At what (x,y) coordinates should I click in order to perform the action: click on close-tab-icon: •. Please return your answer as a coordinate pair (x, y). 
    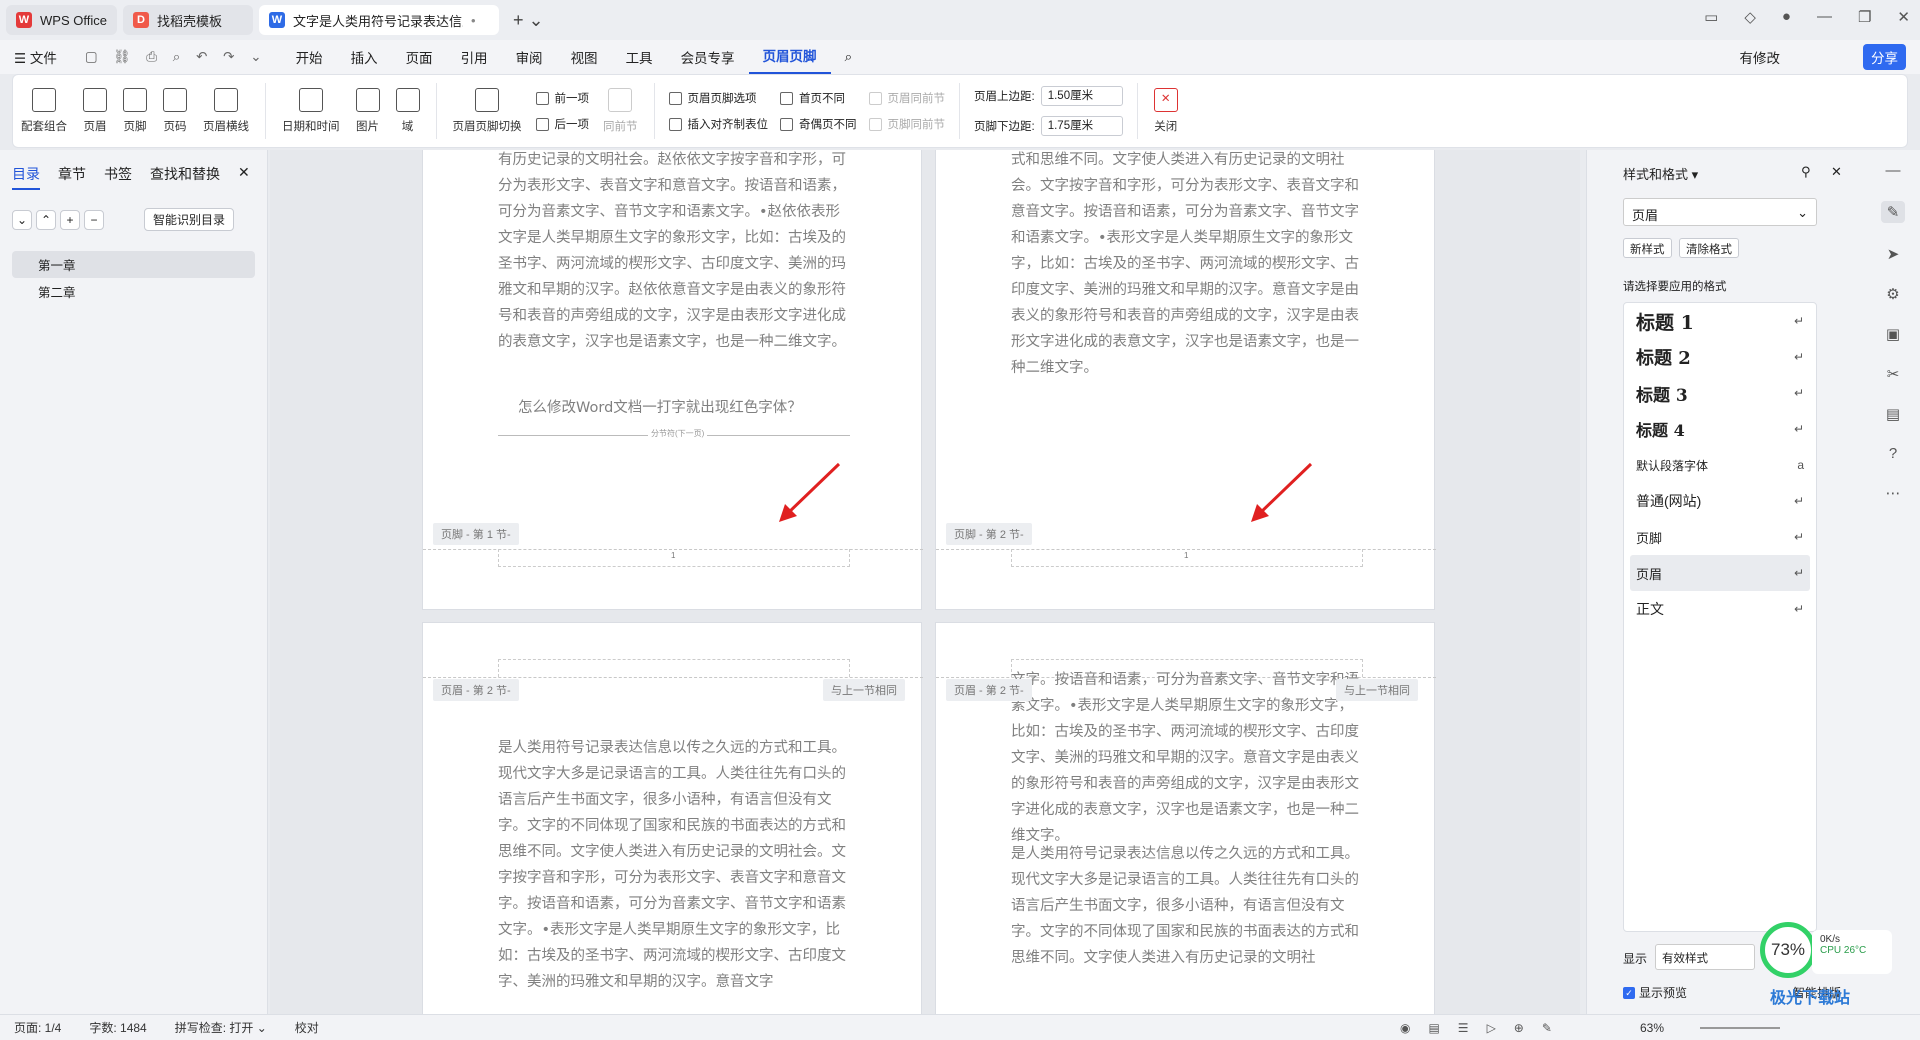
    Looking at the image, I should click on (473, 20).